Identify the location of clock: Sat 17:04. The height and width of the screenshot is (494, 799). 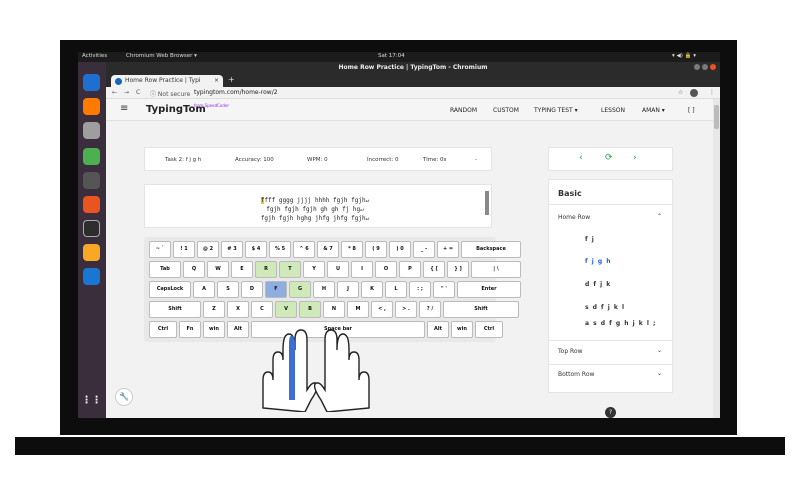
(391, 56).